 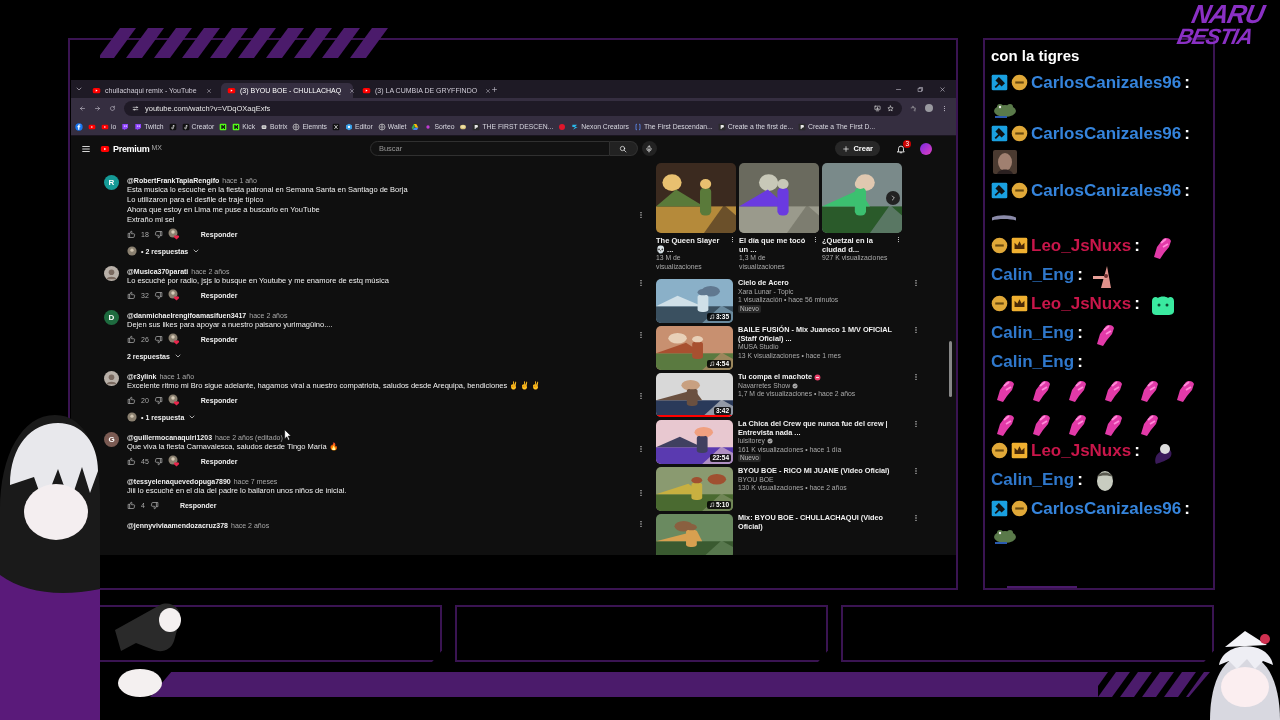 What do you see at coordinates (236, 126) in the screenshot?
I see `block-logo-icon` at bounding box center [236, 126].